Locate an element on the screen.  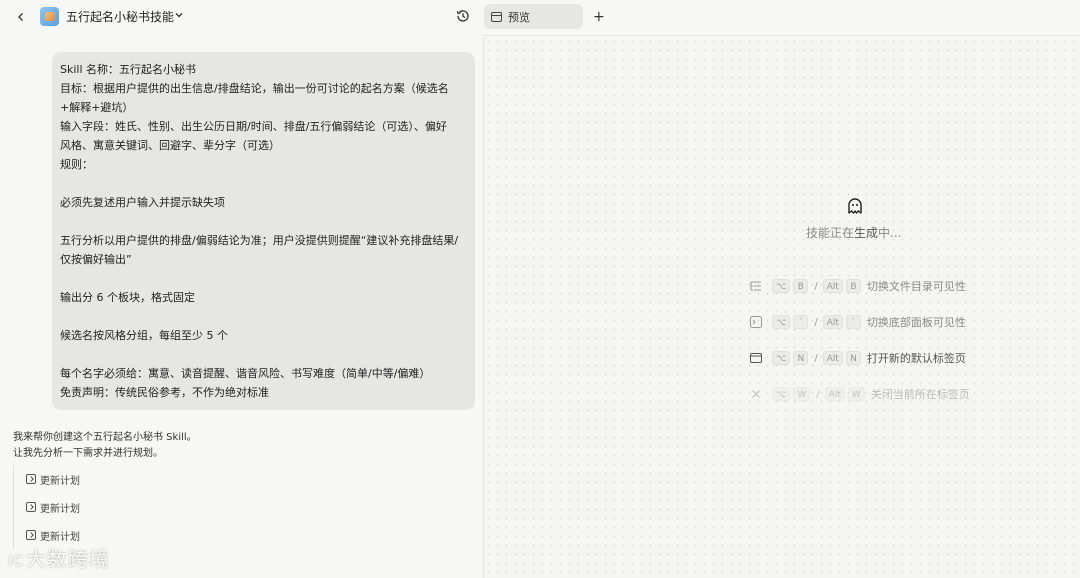
plan-steps-list: 更新计划 更新计划 更新计划 is located at coordinates (113, 507).